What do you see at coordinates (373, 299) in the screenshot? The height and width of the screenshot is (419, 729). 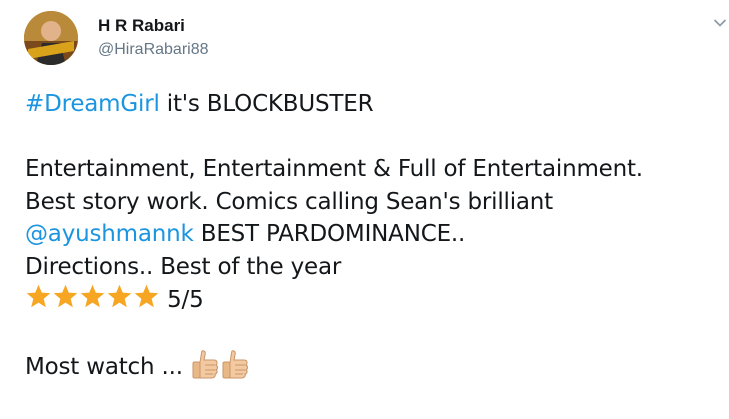 I see `rating-line: 5/5` at bounding box center [373, 299].